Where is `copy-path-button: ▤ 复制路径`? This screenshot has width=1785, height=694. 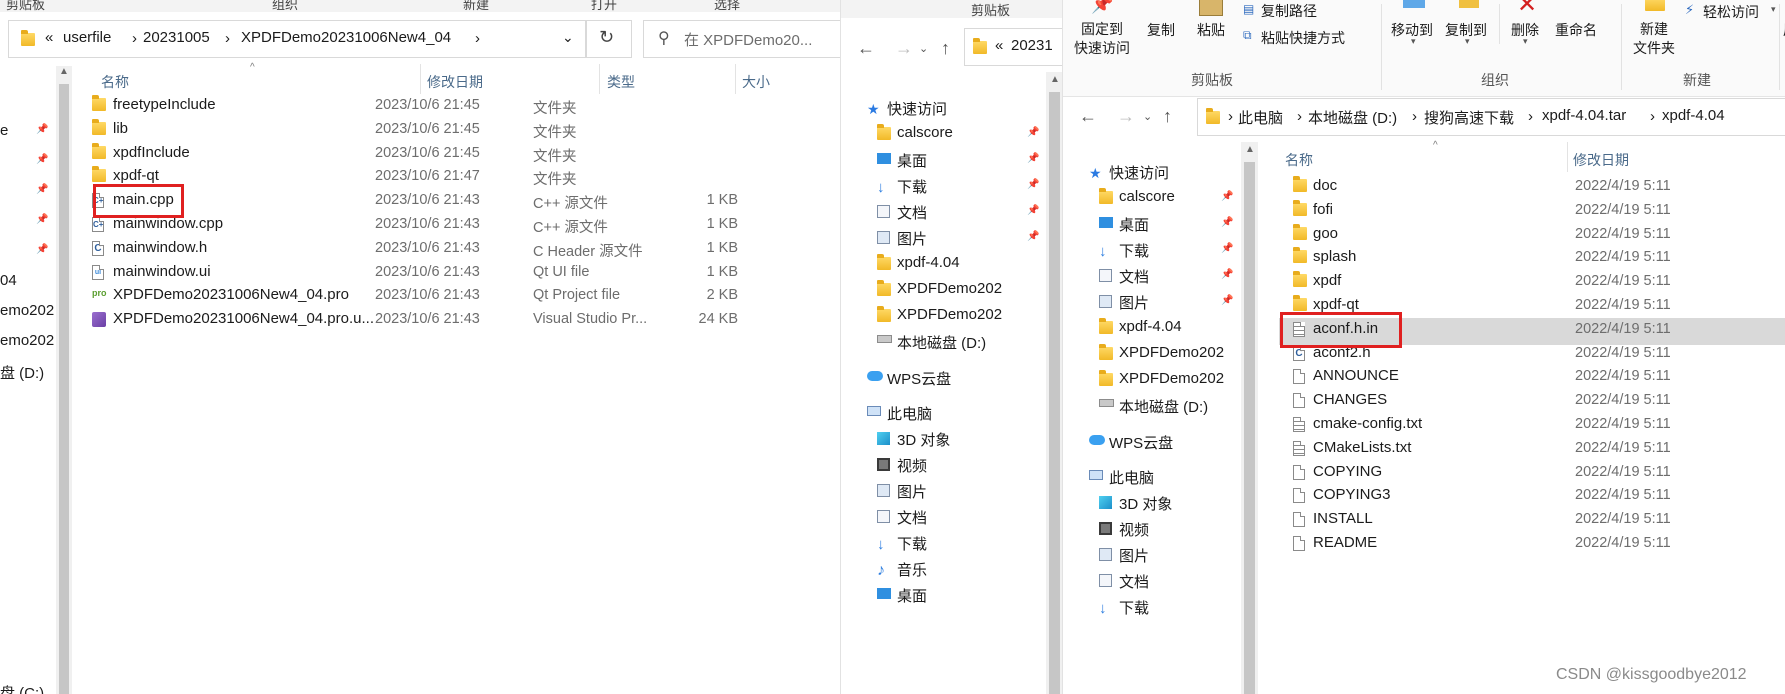
copy-path-button: ▤ 复制路径 is located at coordinates (1301, 11).